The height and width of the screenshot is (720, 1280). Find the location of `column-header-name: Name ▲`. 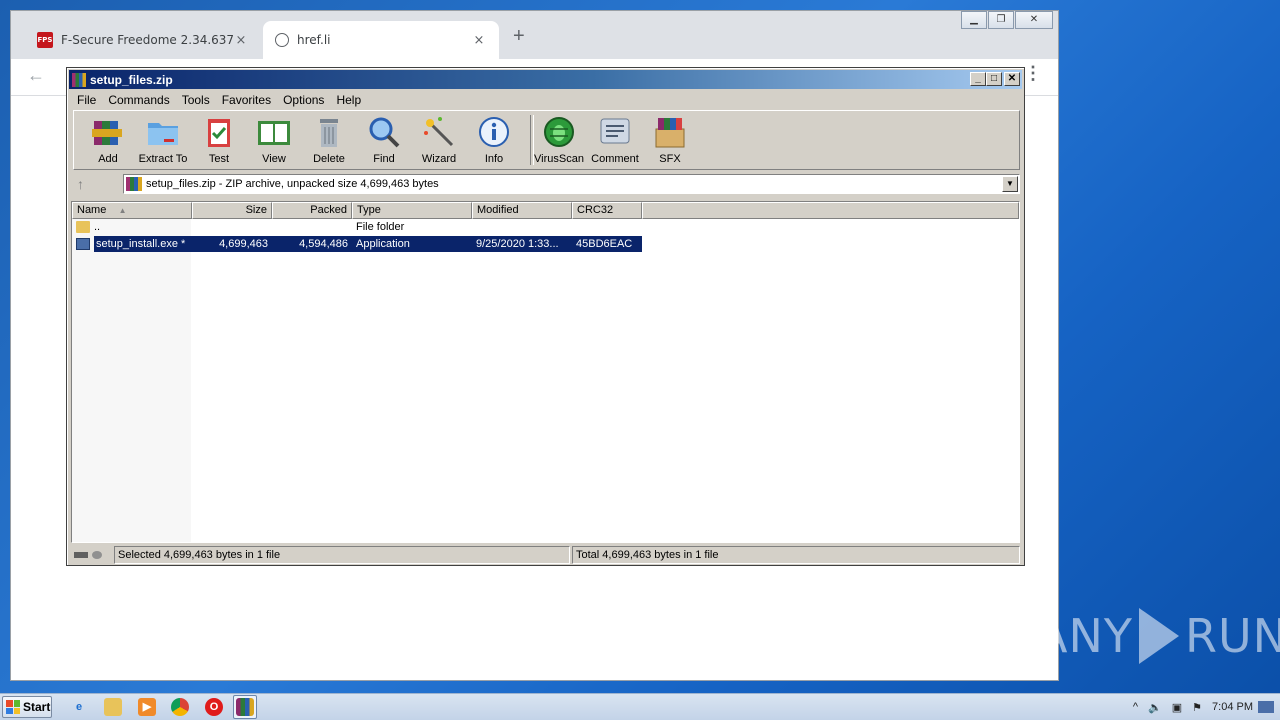

column-header-name: Name ▲ is located at coordinates (132, 210).